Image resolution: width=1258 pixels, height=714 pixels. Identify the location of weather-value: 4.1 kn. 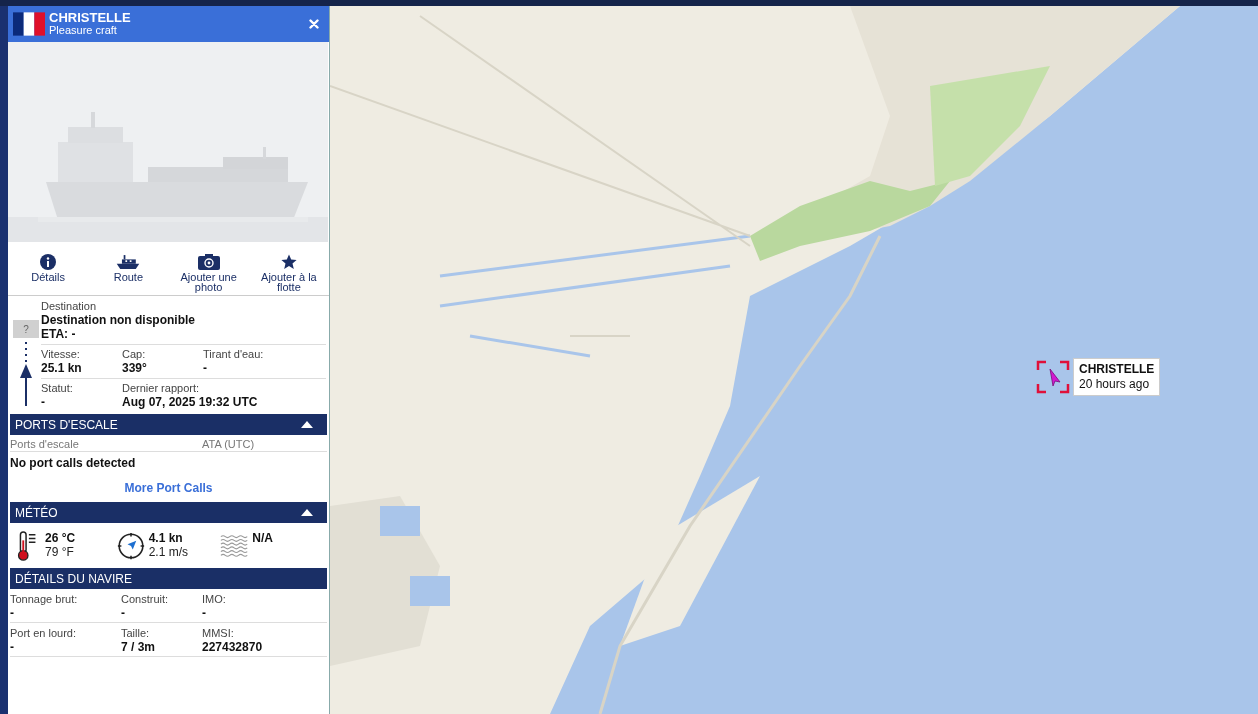
(166, 538).